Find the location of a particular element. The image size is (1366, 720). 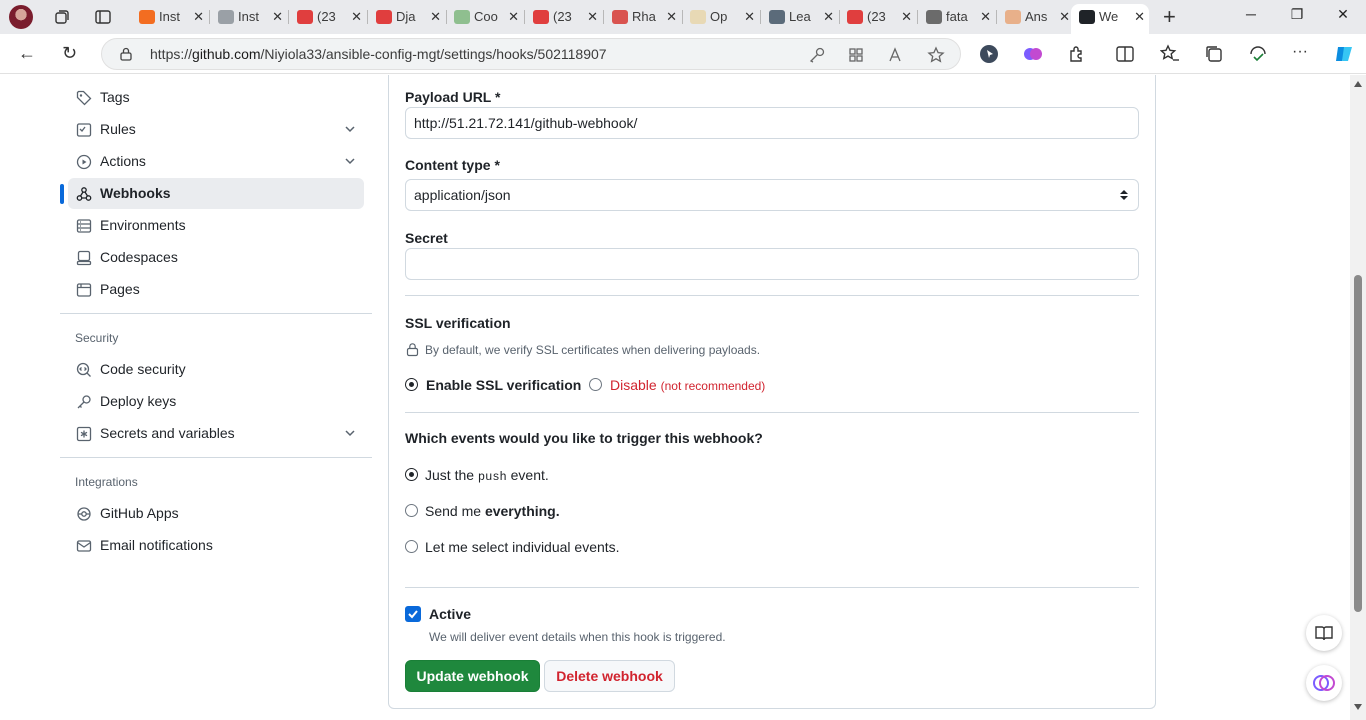

apps-icon is located at coordinates (84, 514).